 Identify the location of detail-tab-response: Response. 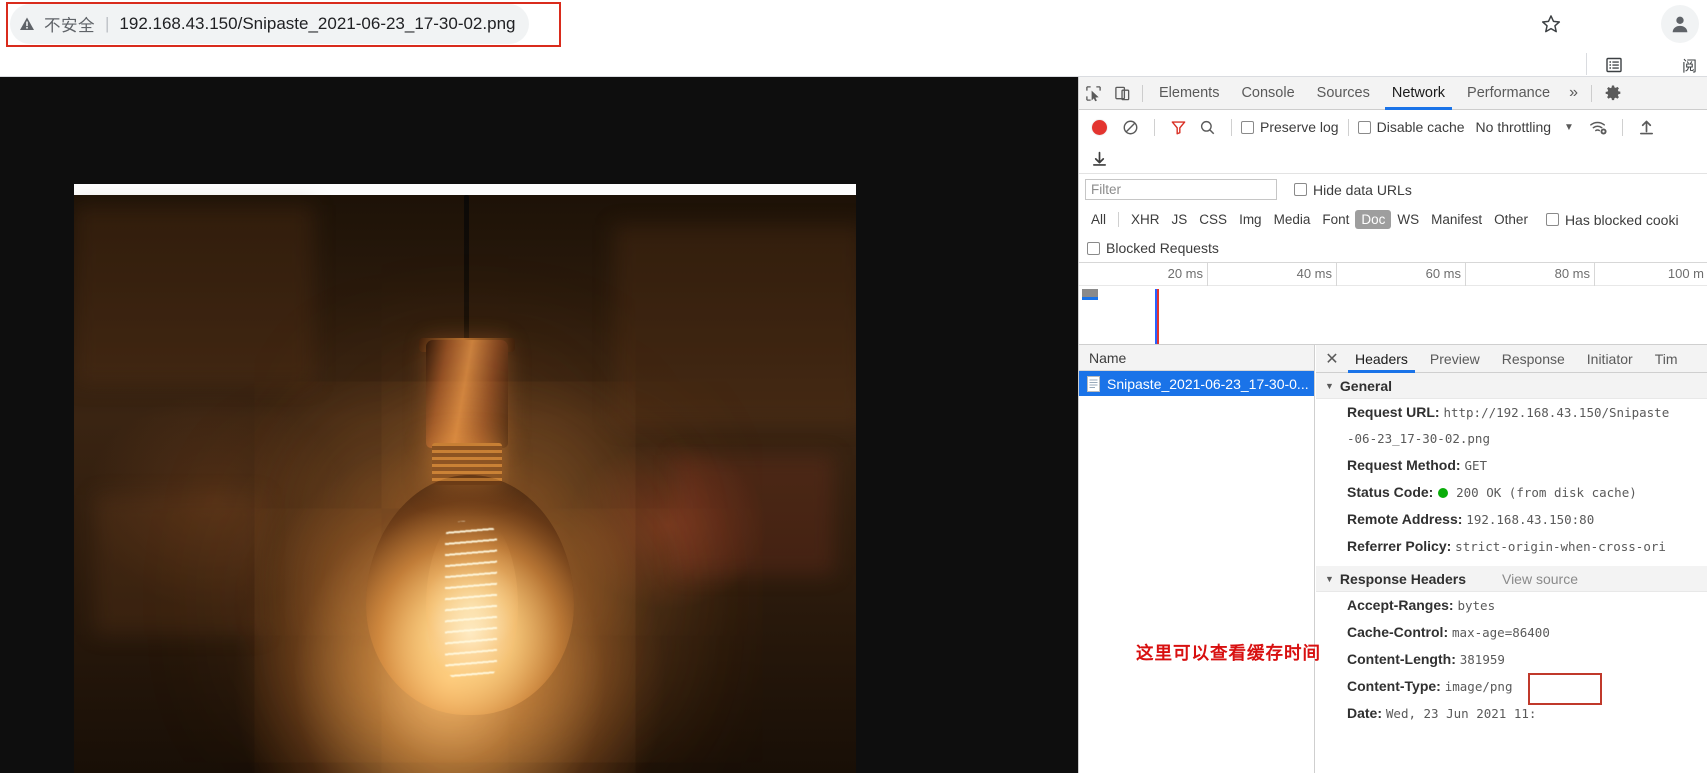
(1533, 359).